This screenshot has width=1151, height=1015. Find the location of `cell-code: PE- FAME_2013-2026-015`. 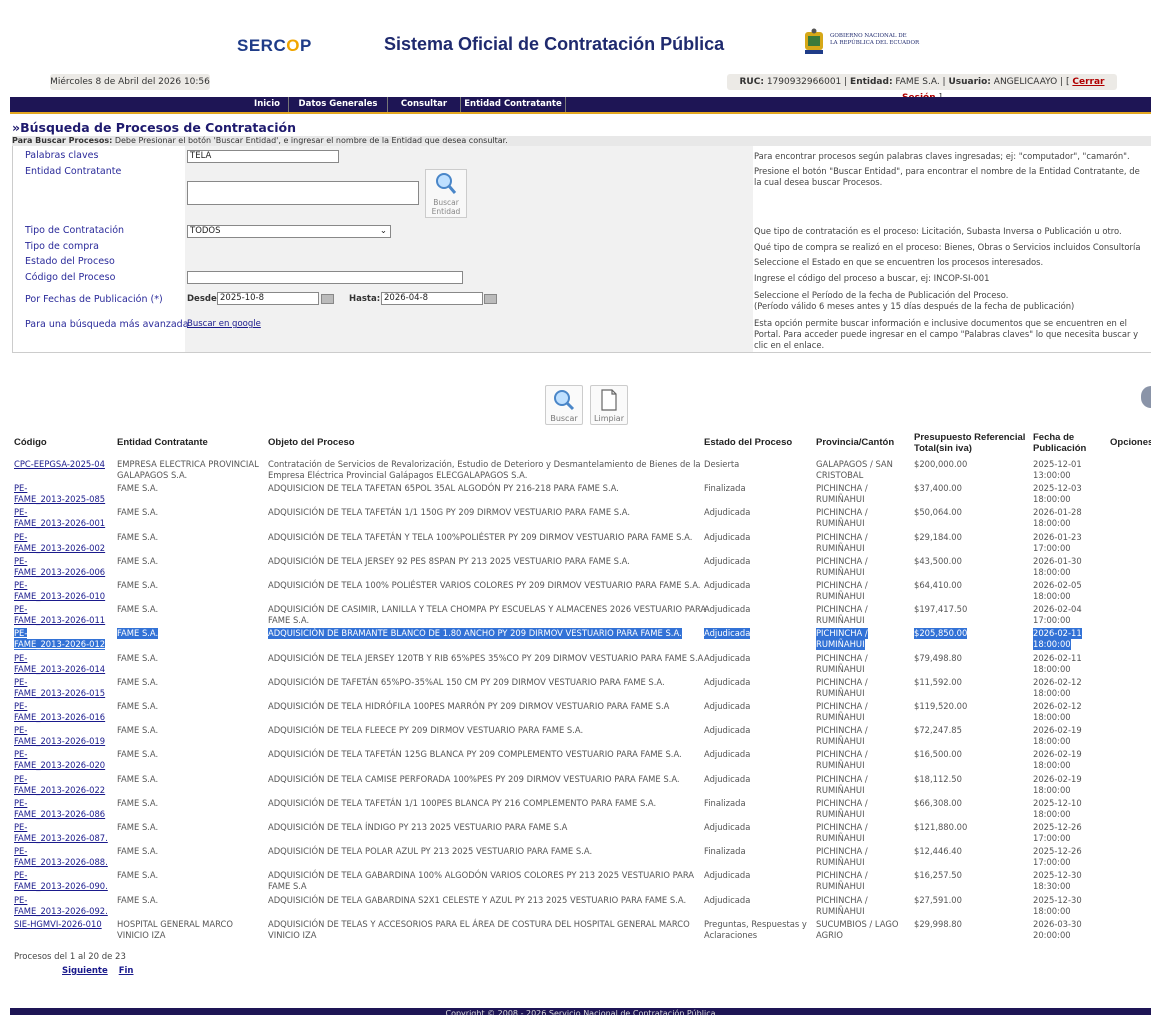

cell-code: PE- FAME_2013-2026-015 is located at coordinates (59, 688).